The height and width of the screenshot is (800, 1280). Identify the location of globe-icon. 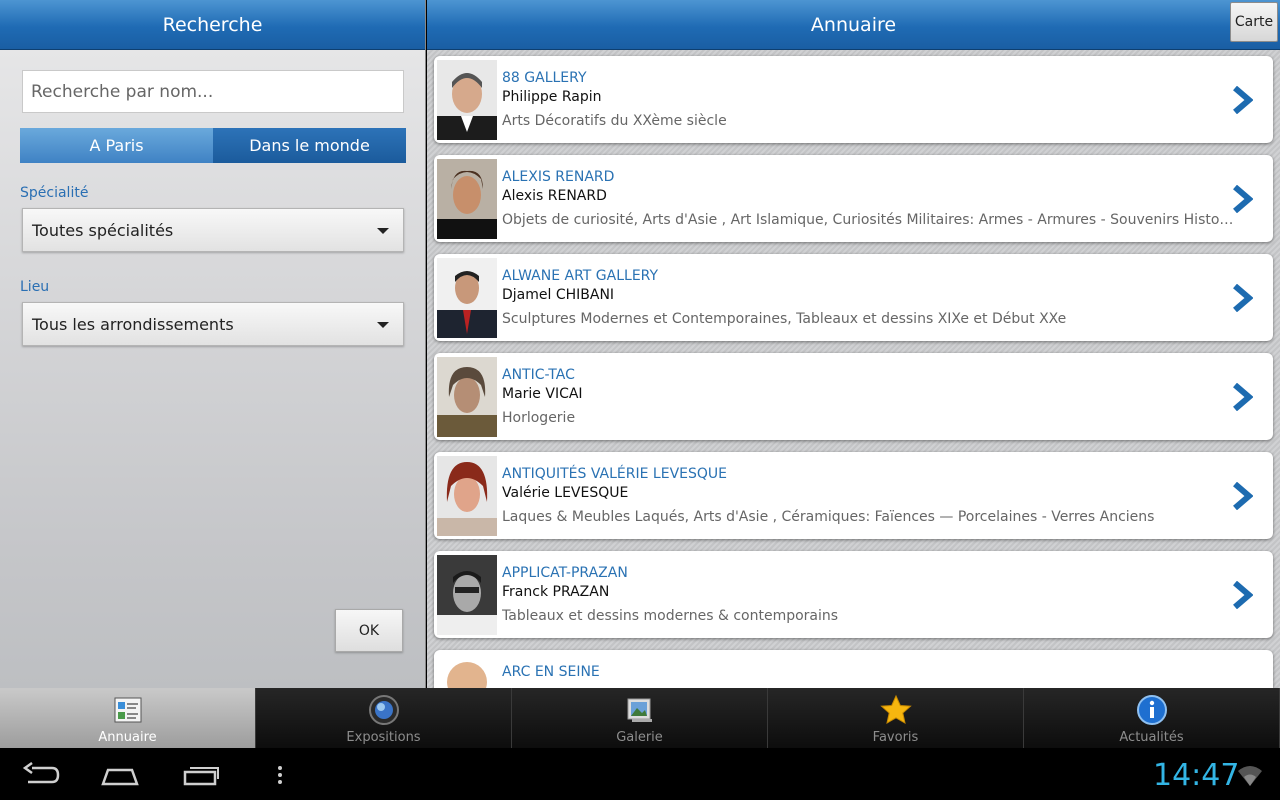
(383, 710).